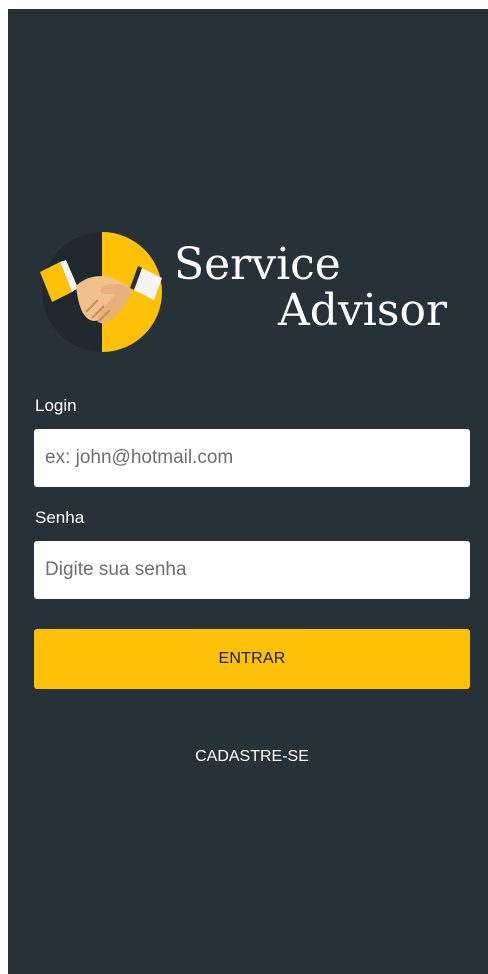  What do you see at coordinates (252, 659) in the screenshot?
I see `login-button: ENTRAR` at bounding box center [252, 659].